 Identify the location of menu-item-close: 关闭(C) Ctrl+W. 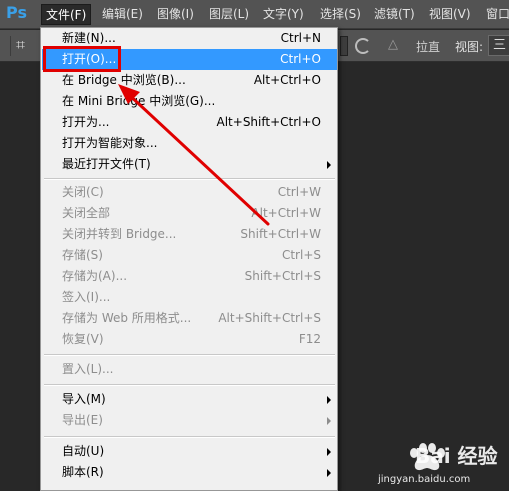
(189, 192).